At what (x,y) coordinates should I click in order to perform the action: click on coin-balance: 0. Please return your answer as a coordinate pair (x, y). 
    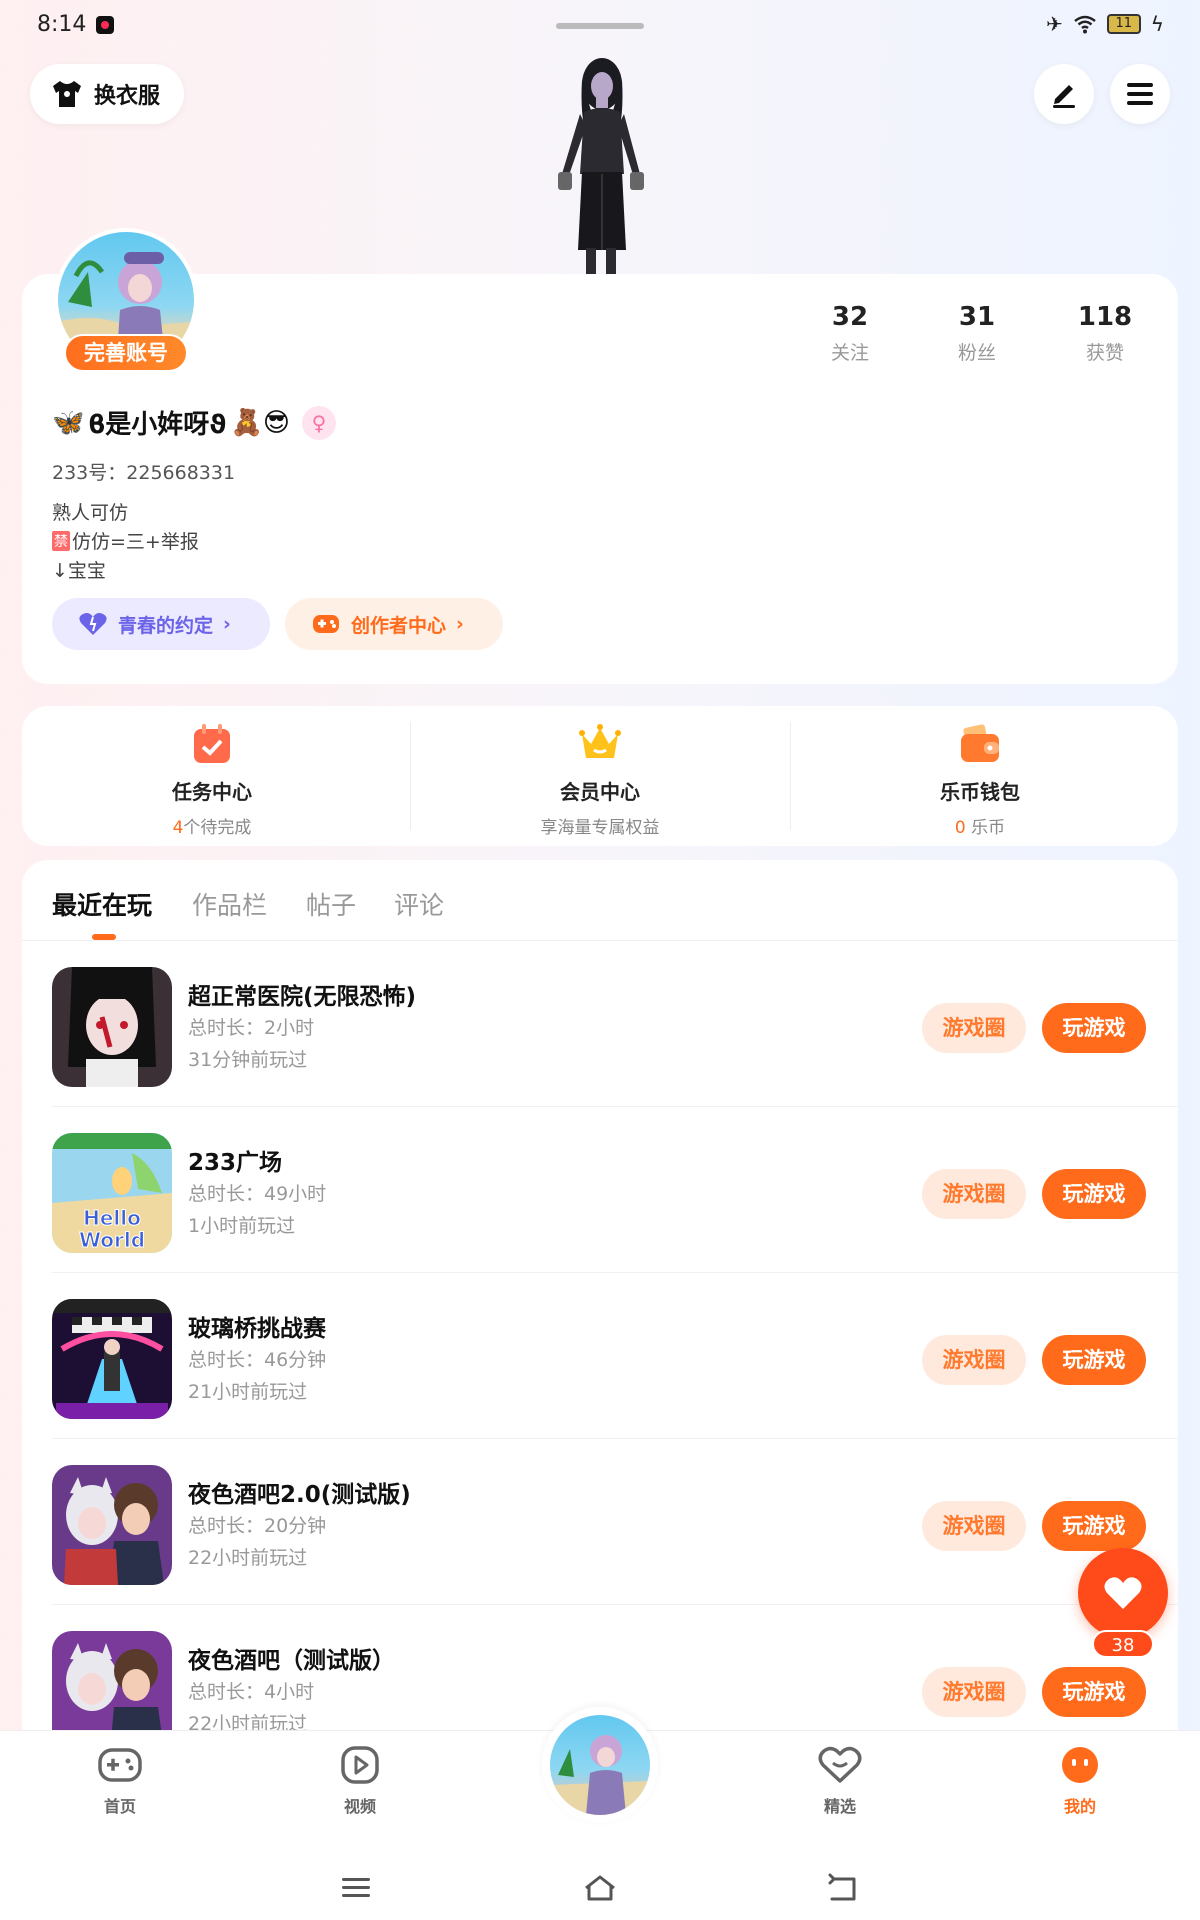
    Looking at the image, I should click on (960, 828).